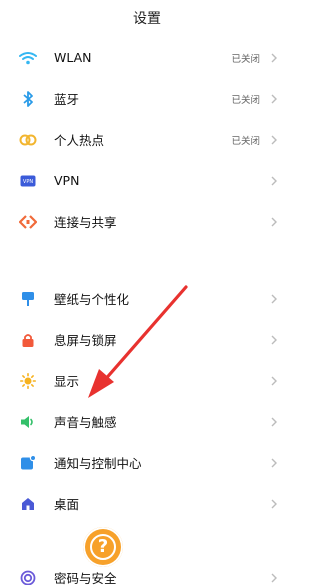 This screenshot has width=320, height=585. Describe the element at coordinates (147, 98) in the screenshot. I see `settings-item-bluetooth: 蓝牙 已关闭` at that location.